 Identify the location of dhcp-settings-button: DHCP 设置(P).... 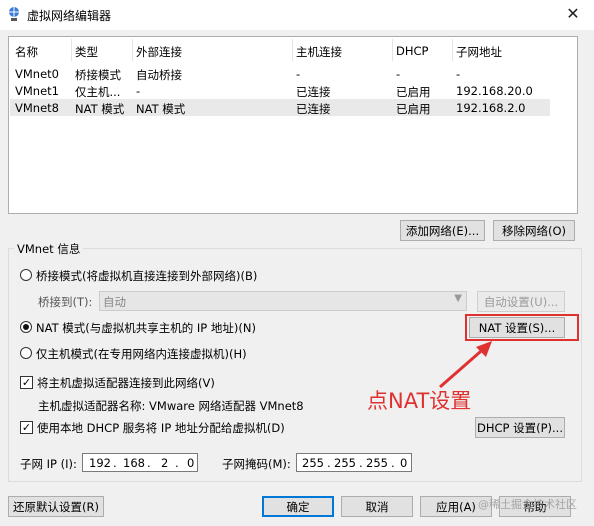
(520, 427).